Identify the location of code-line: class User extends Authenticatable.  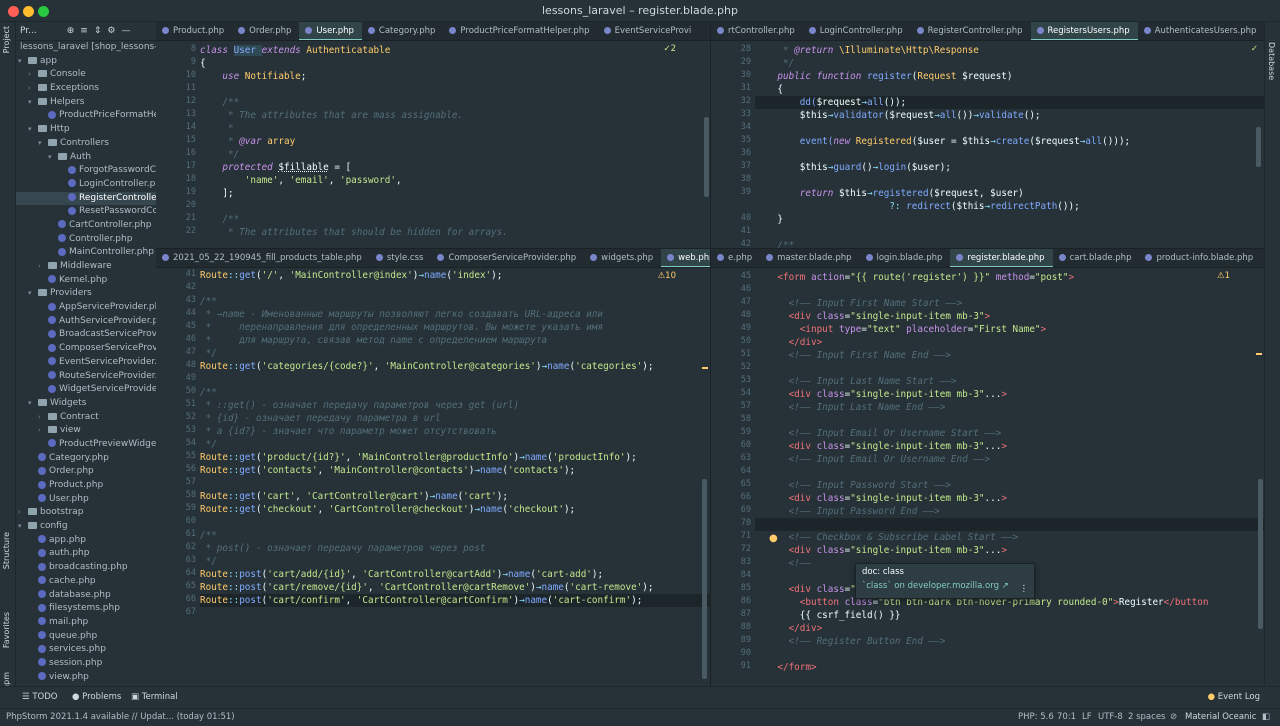
(295, 50).